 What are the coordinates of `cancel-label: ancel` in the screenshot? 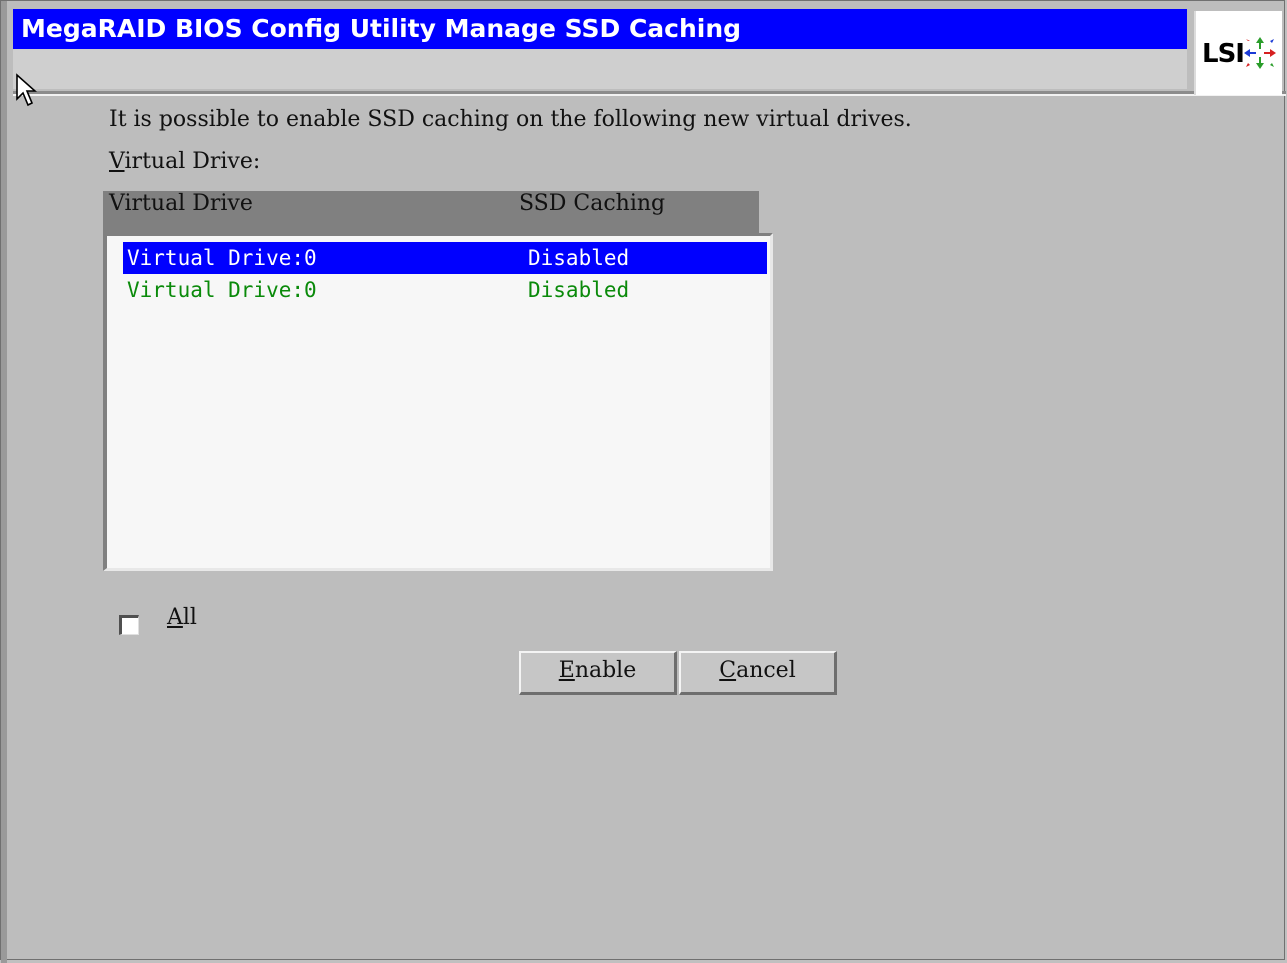 It's located at (766, 670).